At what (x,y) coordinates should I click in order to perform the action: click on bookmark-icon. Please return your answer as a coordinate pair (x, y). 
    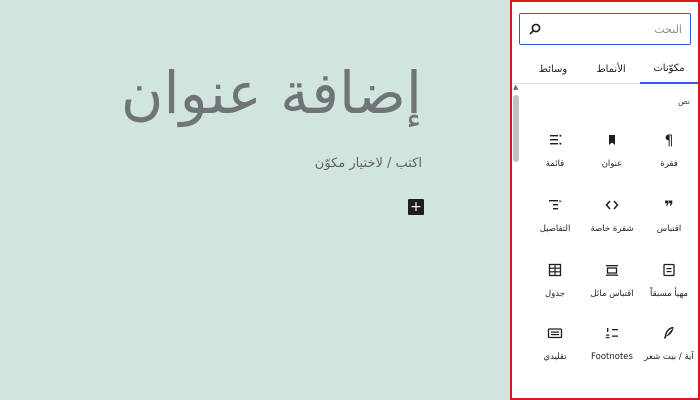
    Looking at the image, I should click on (612, 140).